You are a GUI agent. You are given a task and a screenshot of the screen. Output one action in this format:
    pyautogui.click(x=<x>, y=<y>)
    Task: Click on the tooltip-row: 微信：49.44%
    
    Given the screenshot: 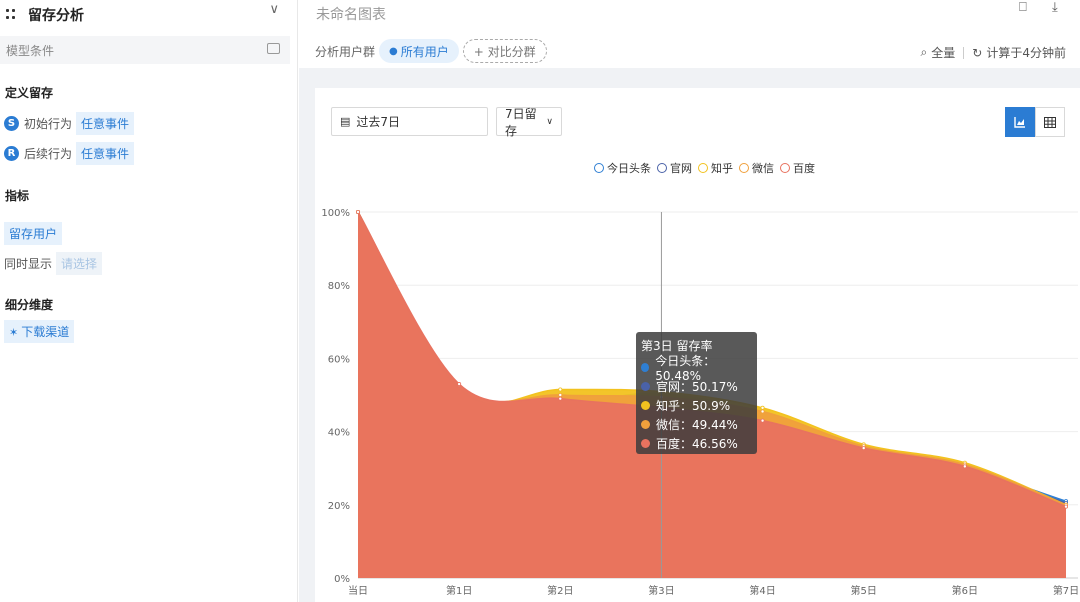 What is the action you would take?
    pyautogui.click(x=696, y=424)
    